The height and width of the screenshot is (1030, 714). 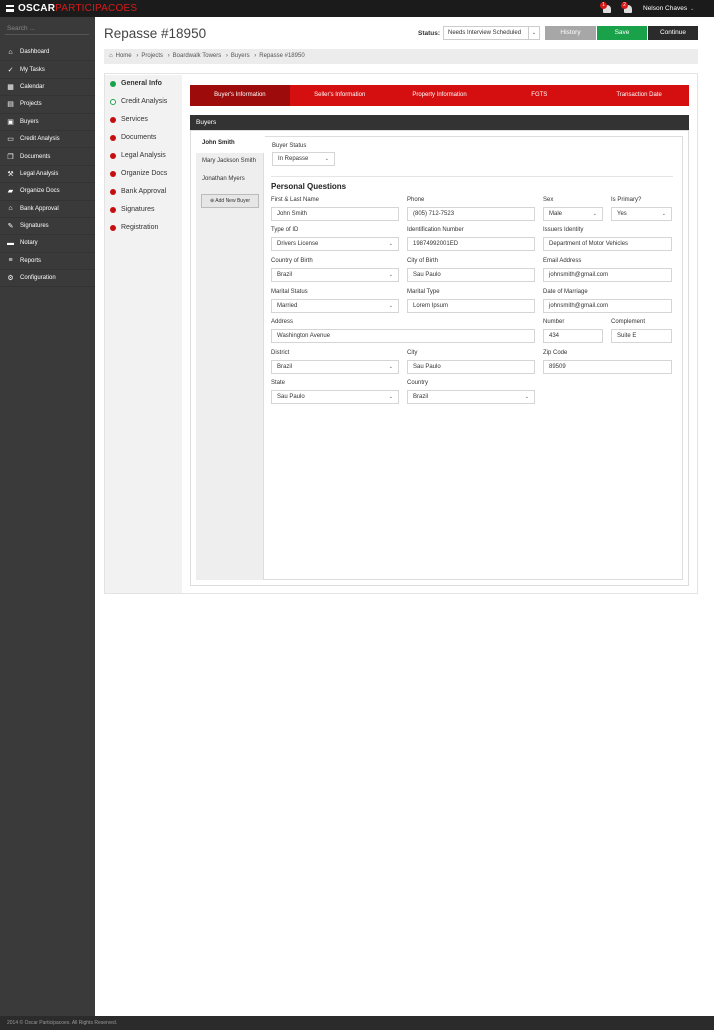 What do you see at coordinates (31, 260) in the screenshot?
I see `sidebar-item-label: Reports` at bounding box center [31, 260].